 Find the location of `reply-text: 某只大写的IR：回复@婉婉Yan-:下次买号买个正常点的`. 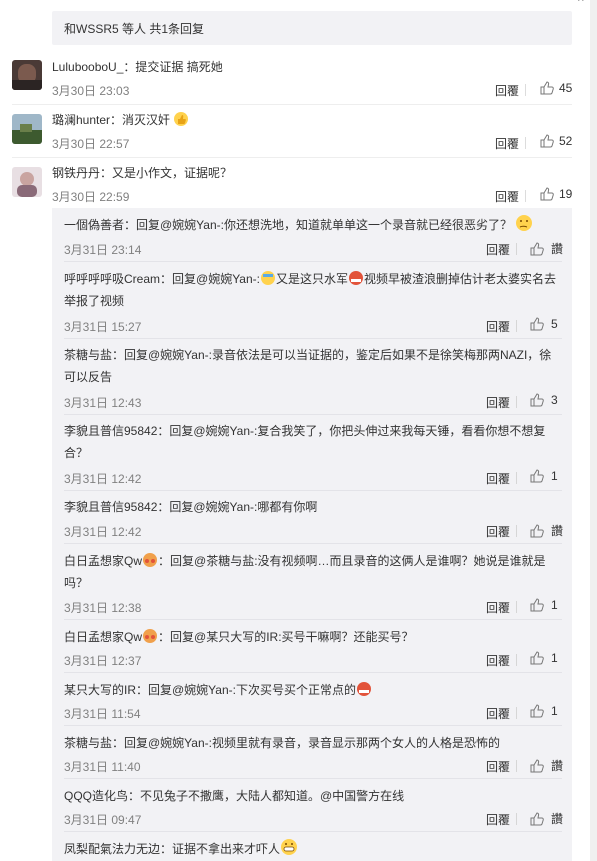

reply-text: 某只大写的IR：回复@婉婉Yan-:下次买号买个正常点的 is located at coordinates (313, 690).